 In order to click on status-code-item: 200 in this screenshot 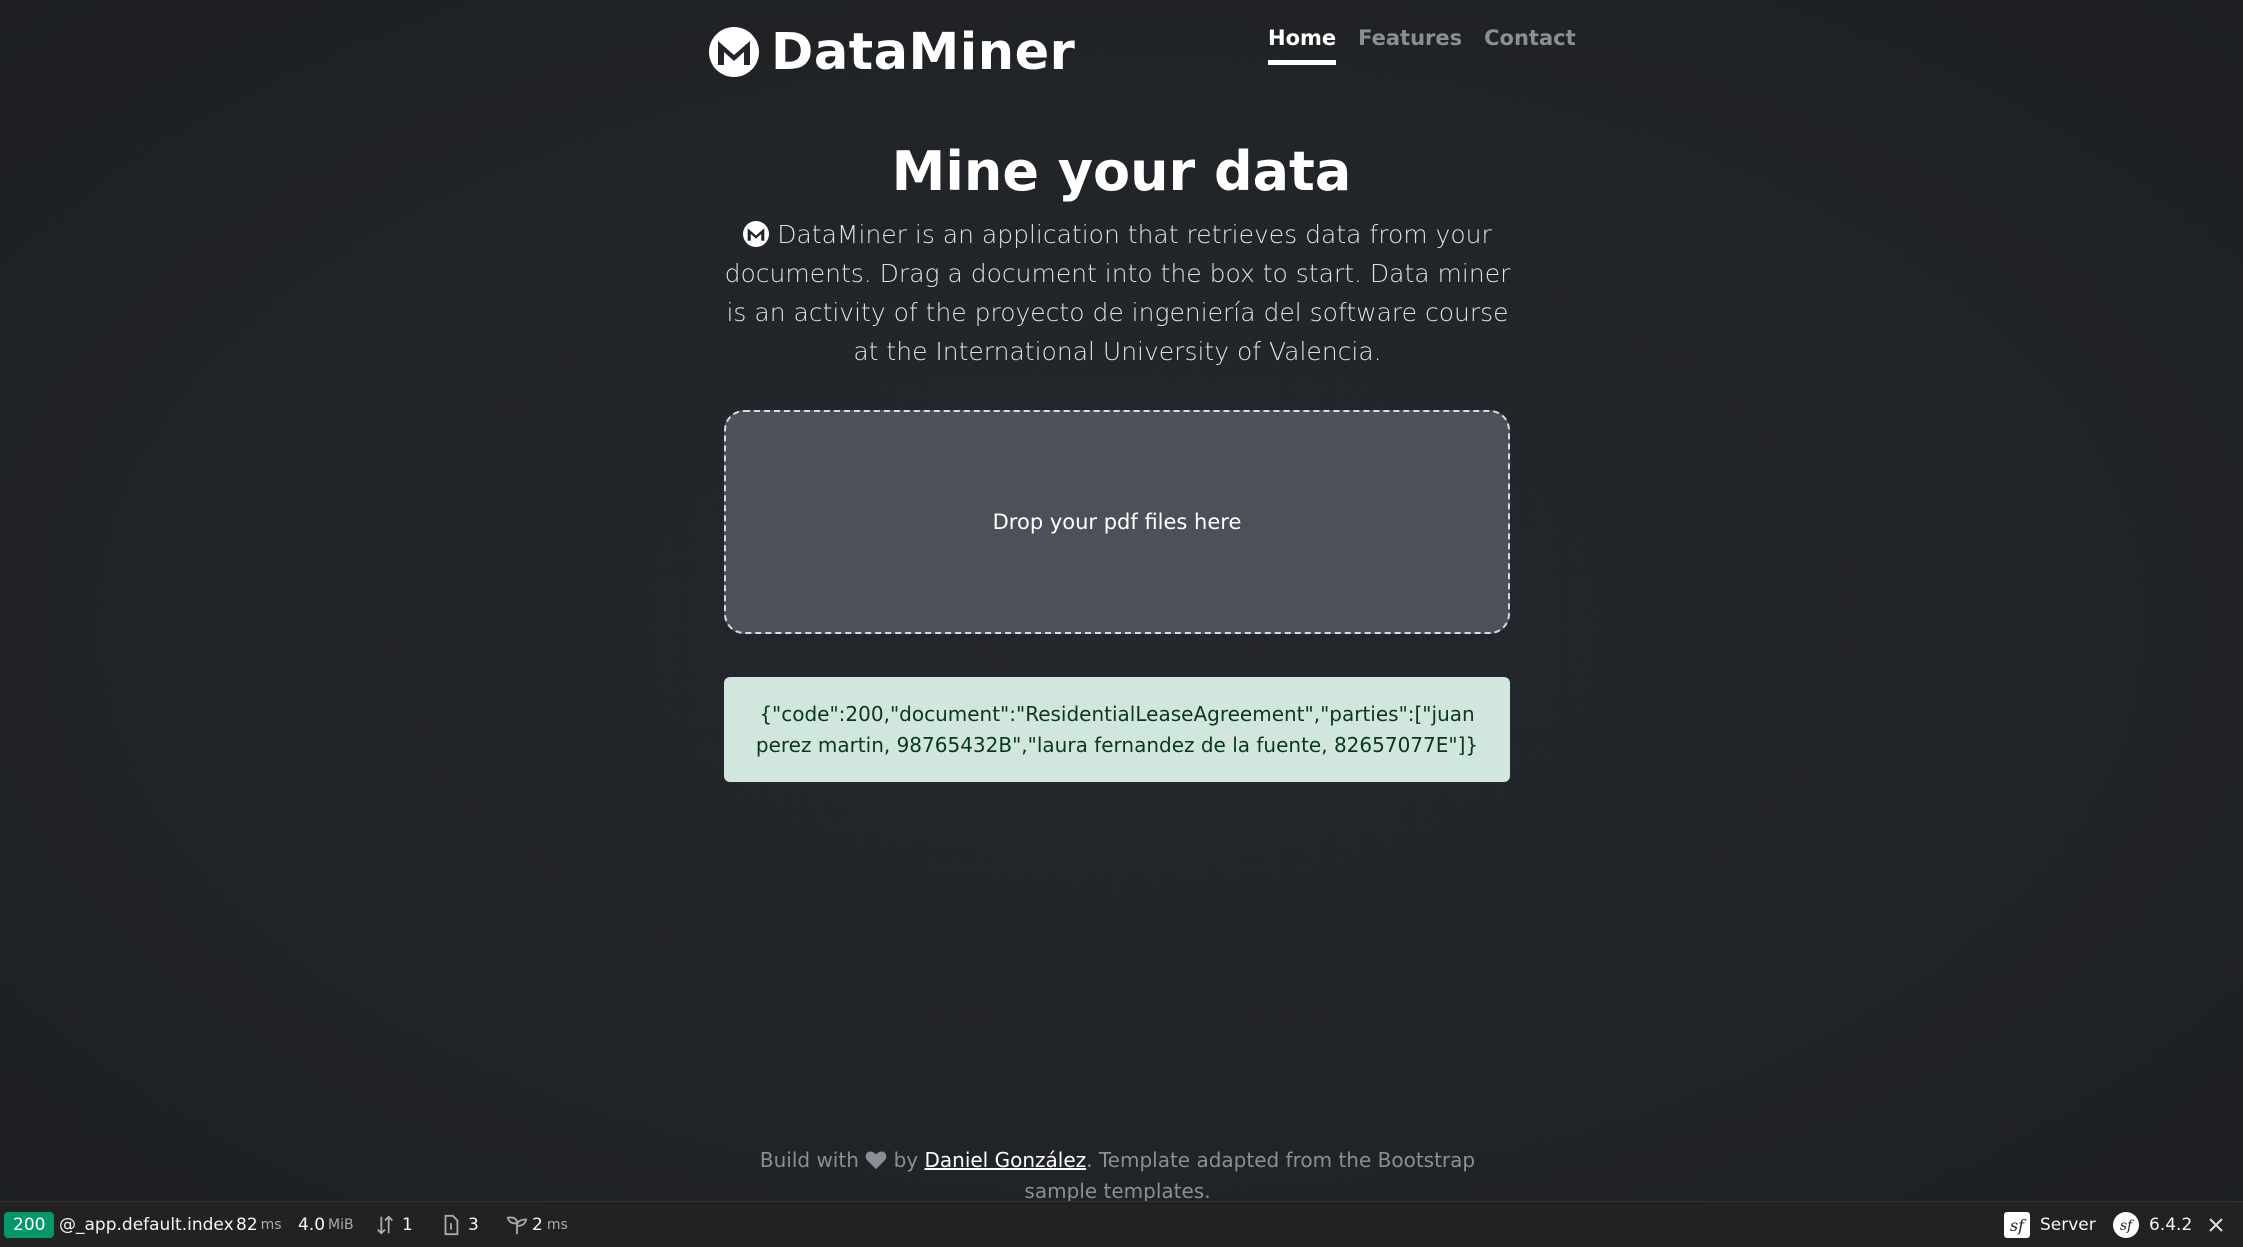, I will do `click(29, 1224)`.